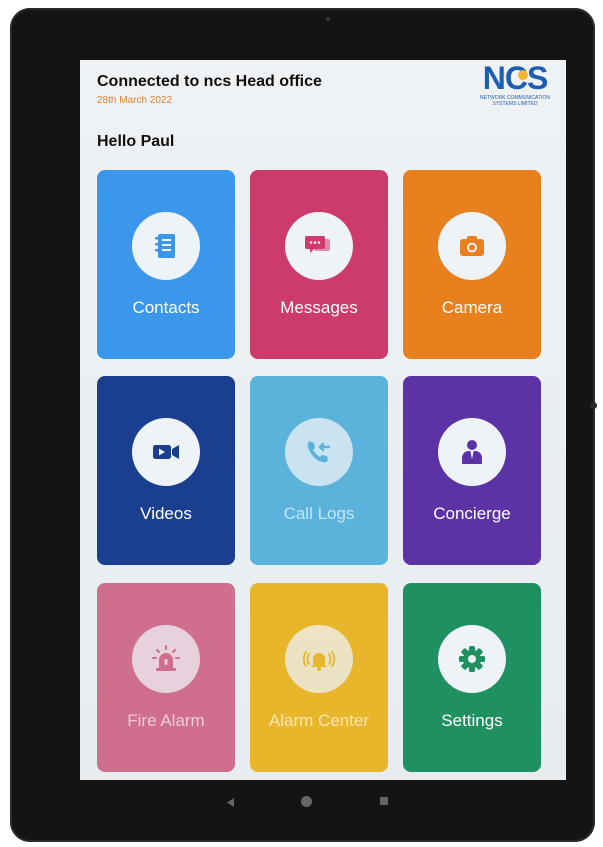 The image size is (603, 847). I want to click on home-circle-icon, so click(306, 801).